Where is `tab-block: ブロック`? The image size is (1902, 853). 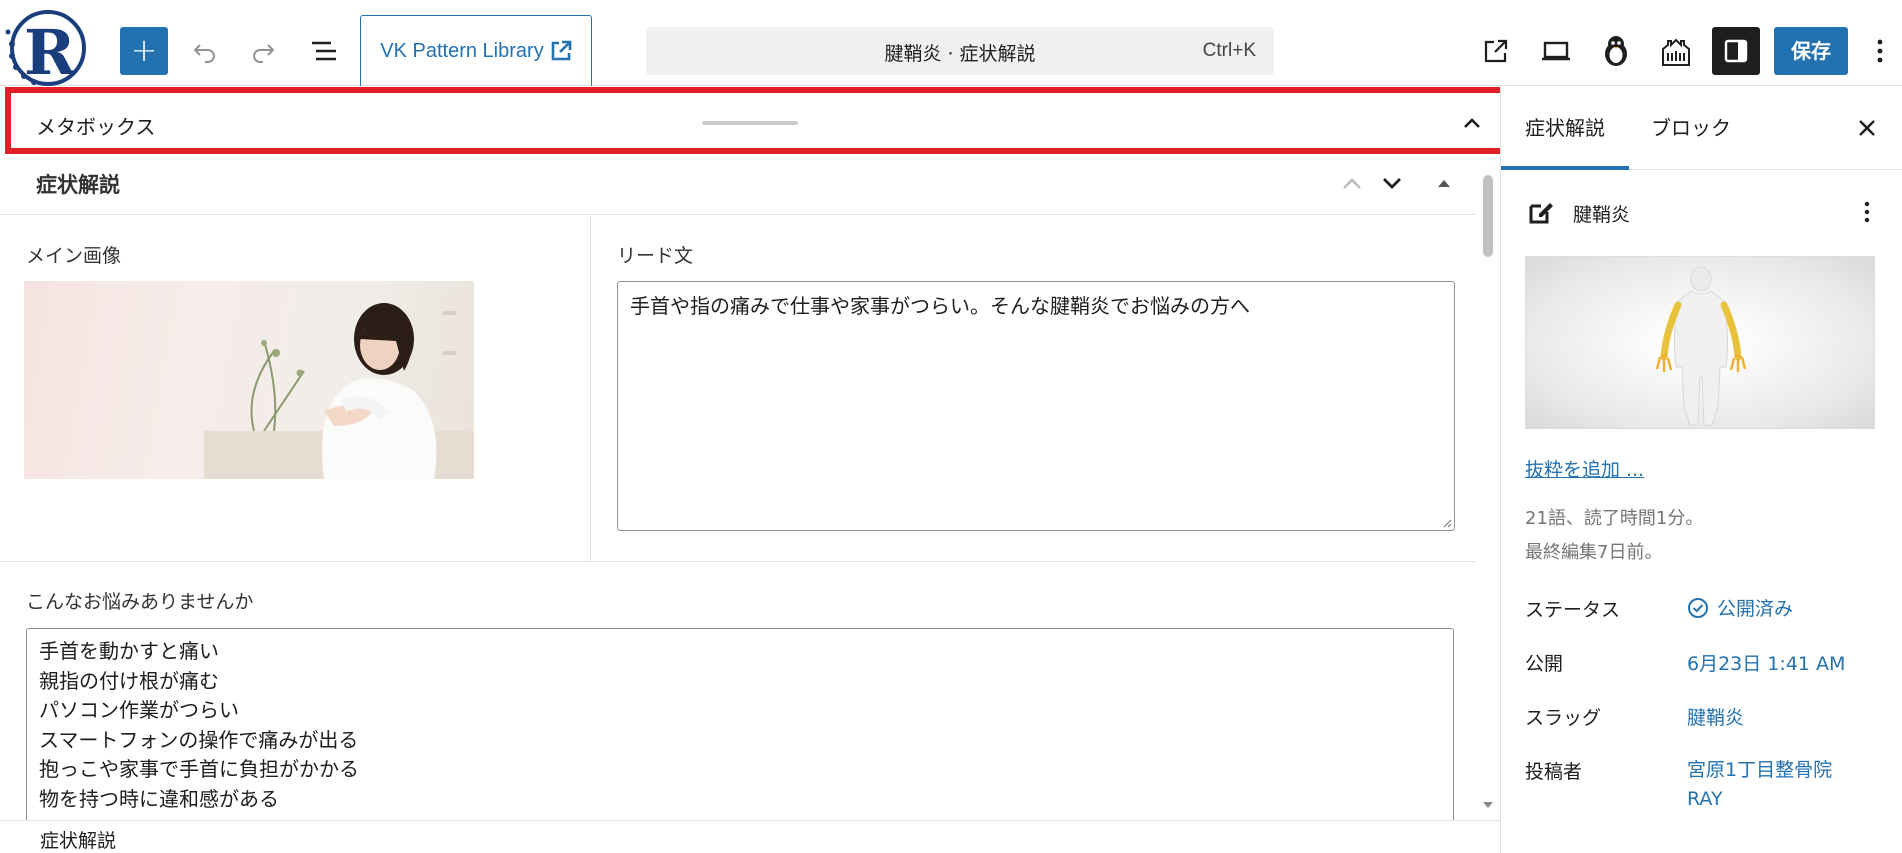 tab-block: ブロック is located at coordinates (1691, 128).